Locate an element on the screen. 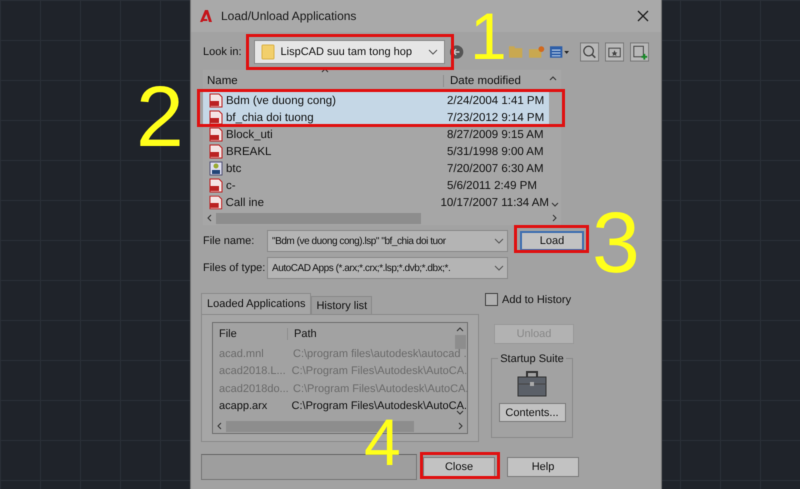  favorites-folder-icon is located at coordinates (614, 52).